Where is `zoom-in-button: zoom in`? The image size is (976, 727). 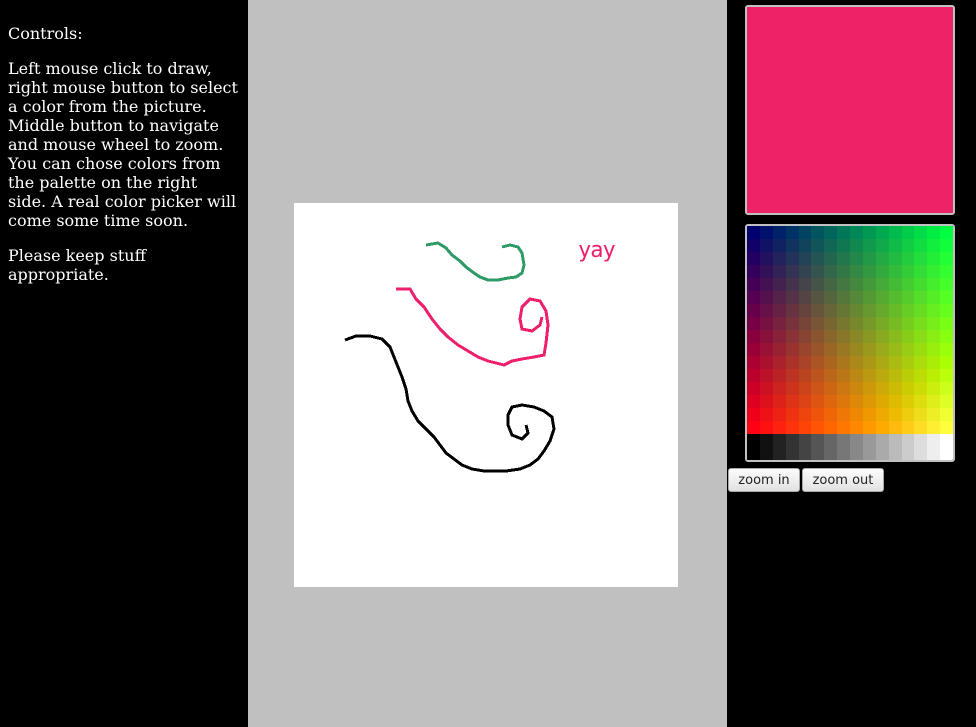 zoom-in-button: zoom in is located at coordinates (764, 480).